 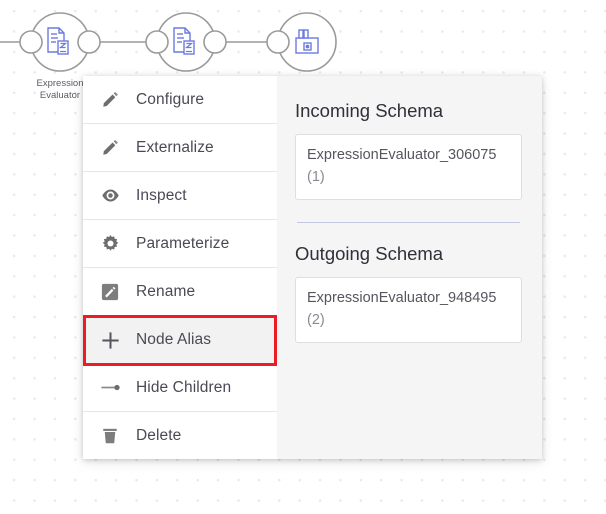 What do you see at coordinates (184, 387) in the screenshot?
I see `menu-item-label: Hide Children` at bounding box center [184, 387].